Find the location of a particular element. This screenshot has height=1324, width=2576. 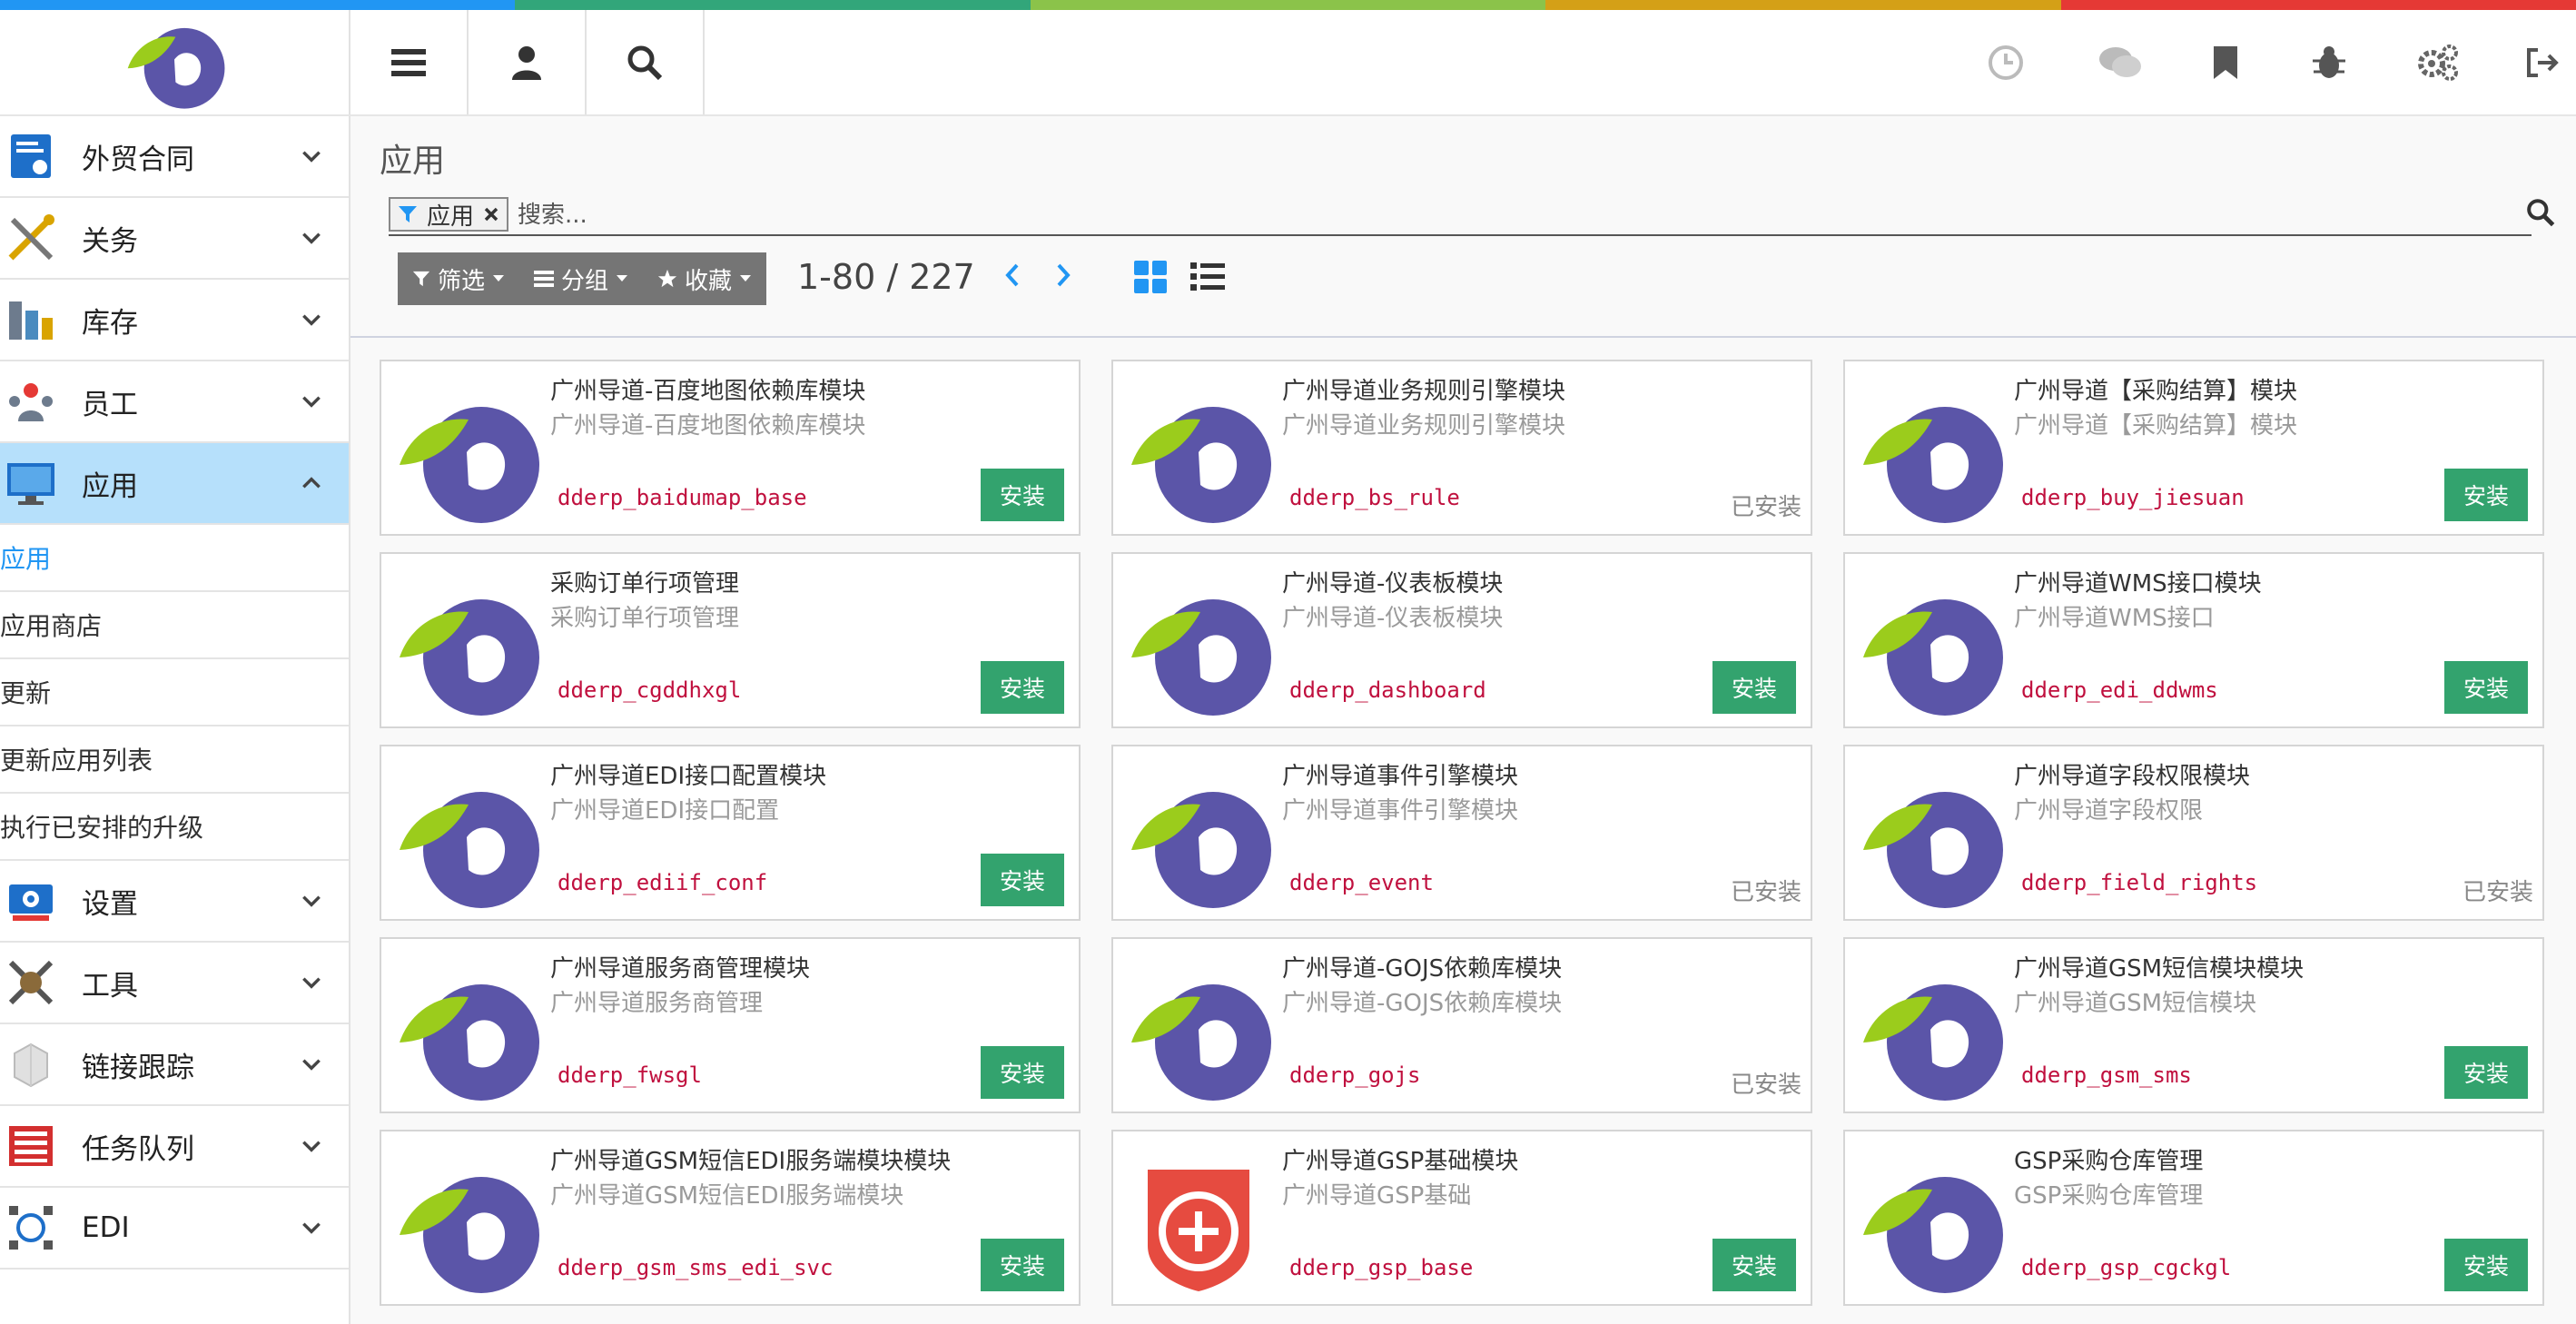

module-card: 广州导道GSM短信模块模块 广州导道GSM短信模块 dderp_gsm_sms 安装 is located at coordinates (2193, 1025).